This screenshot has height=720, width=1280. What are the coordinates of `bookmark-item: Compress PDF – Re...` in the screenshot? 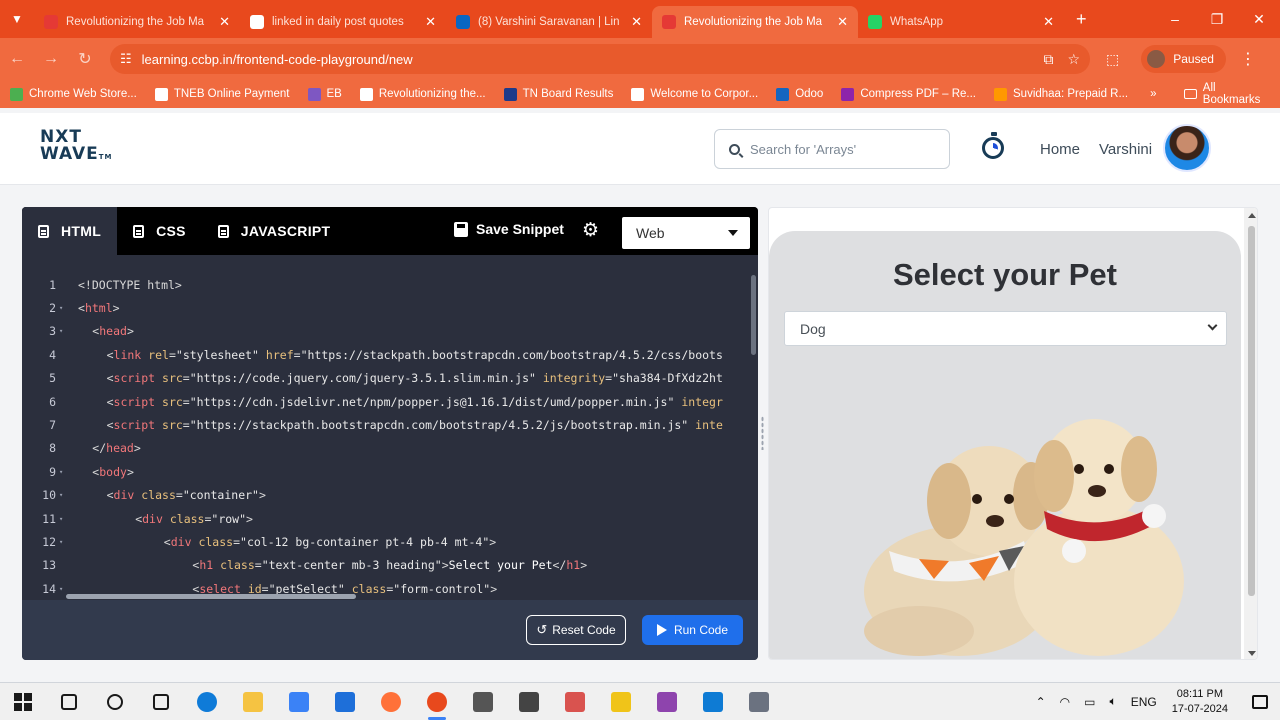 It's located at (908, 94).